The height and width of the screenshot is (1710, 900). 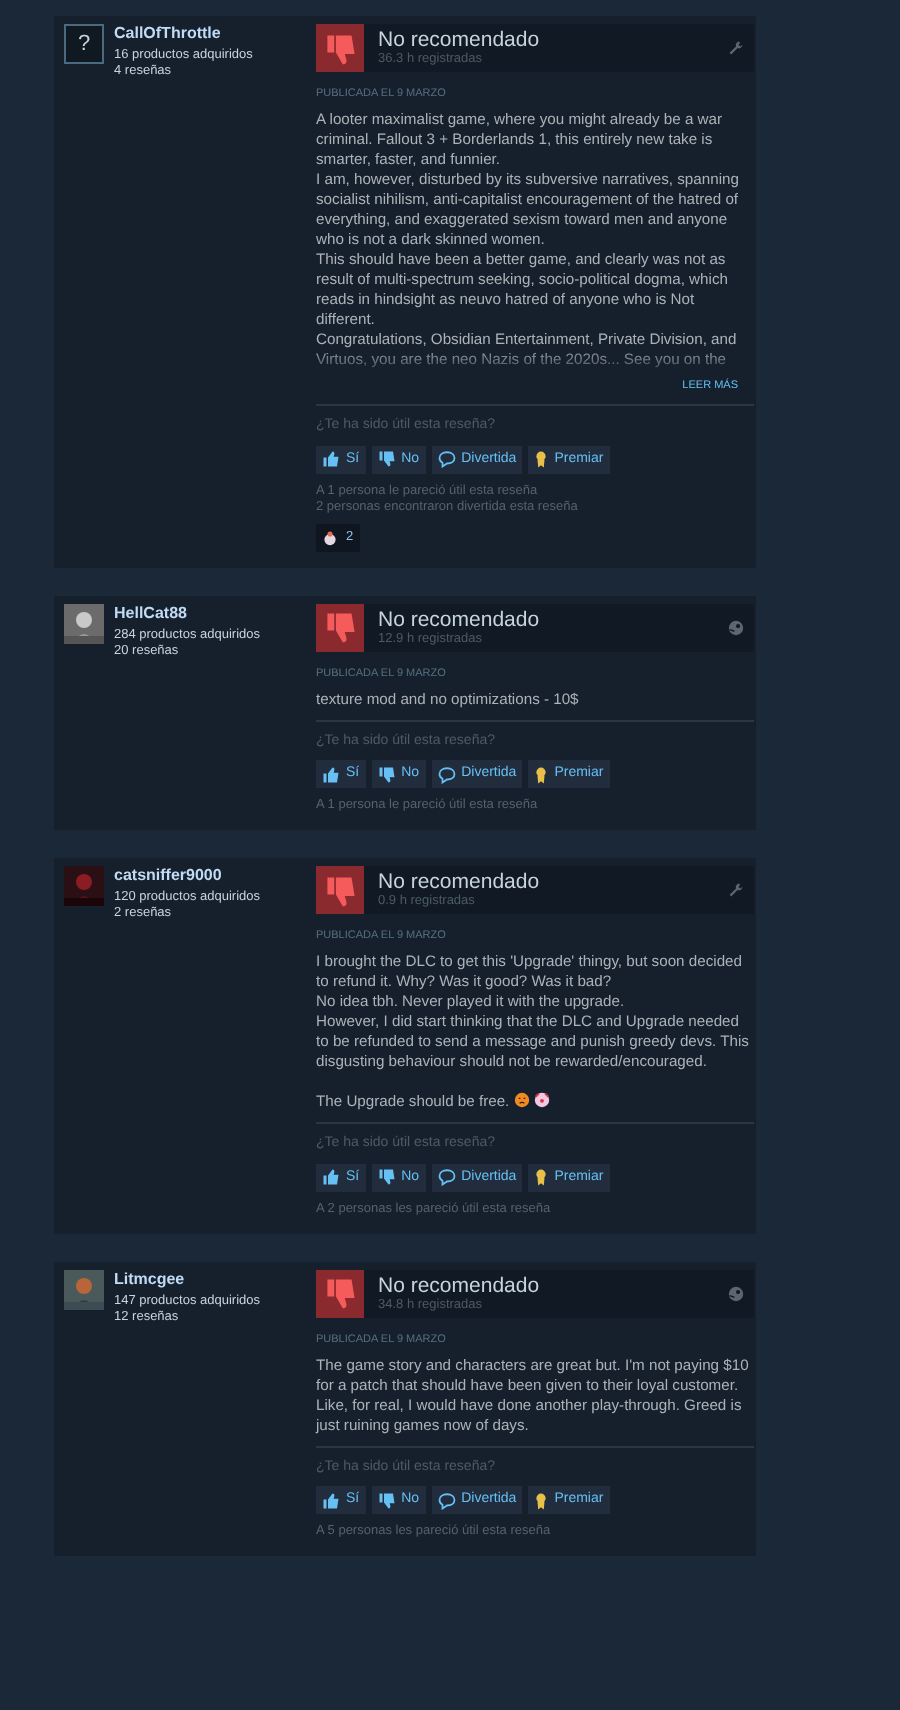 What do you see at coordinates (330, 537) in the screenshot?
I see `mascot-icon` at bounding box center [330, 537].